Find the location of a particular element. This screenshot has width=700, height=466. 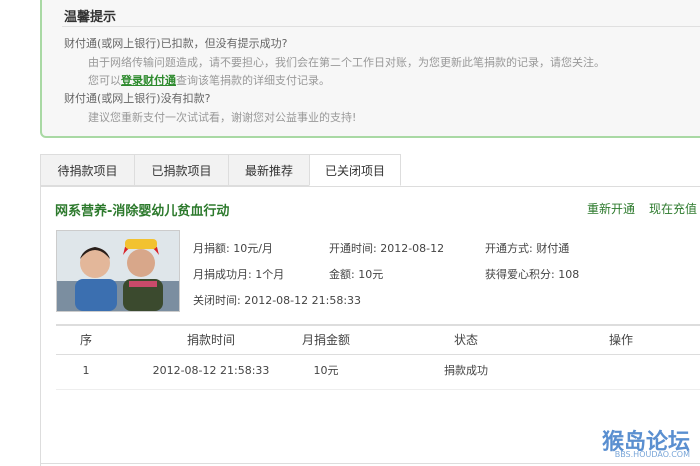

row-time: 2012-08-12 21:58:33 is located at coordinates (211, 370).